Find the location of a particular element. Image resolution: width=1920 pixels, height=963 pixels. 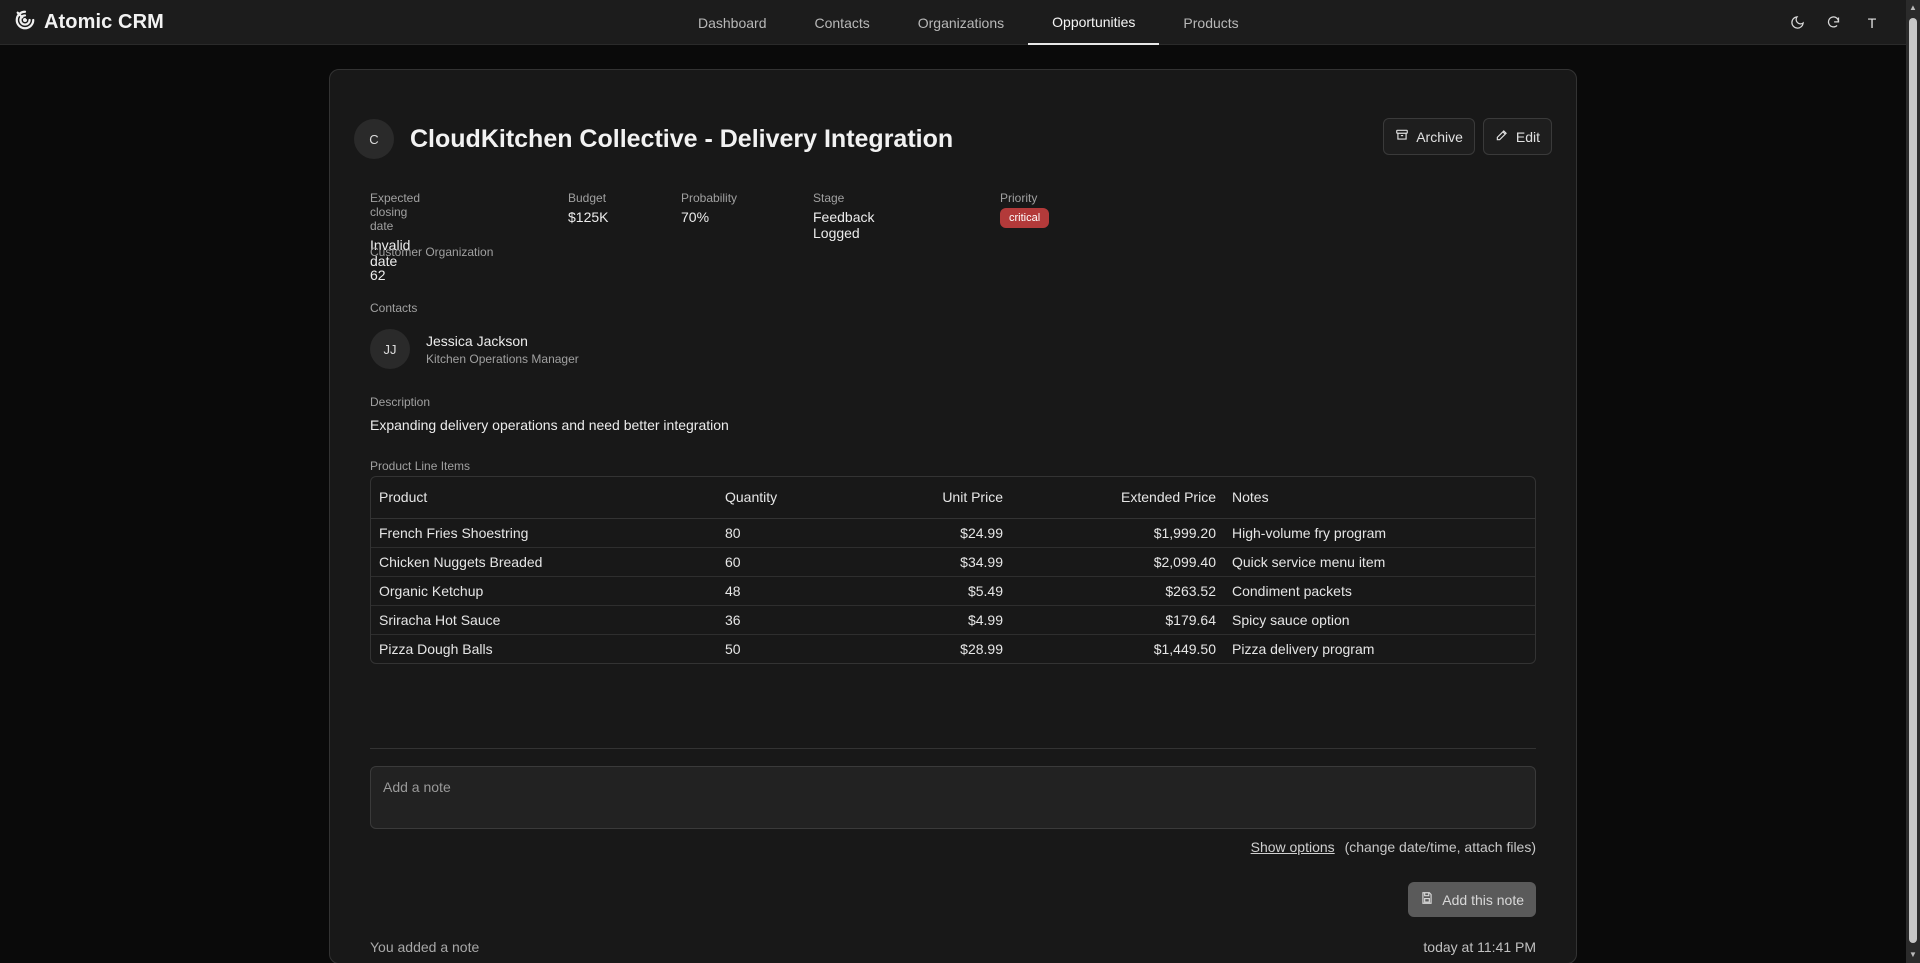

note-entry-meta: You added a note today at 11:41 PM is located at coordinates (953, 947).